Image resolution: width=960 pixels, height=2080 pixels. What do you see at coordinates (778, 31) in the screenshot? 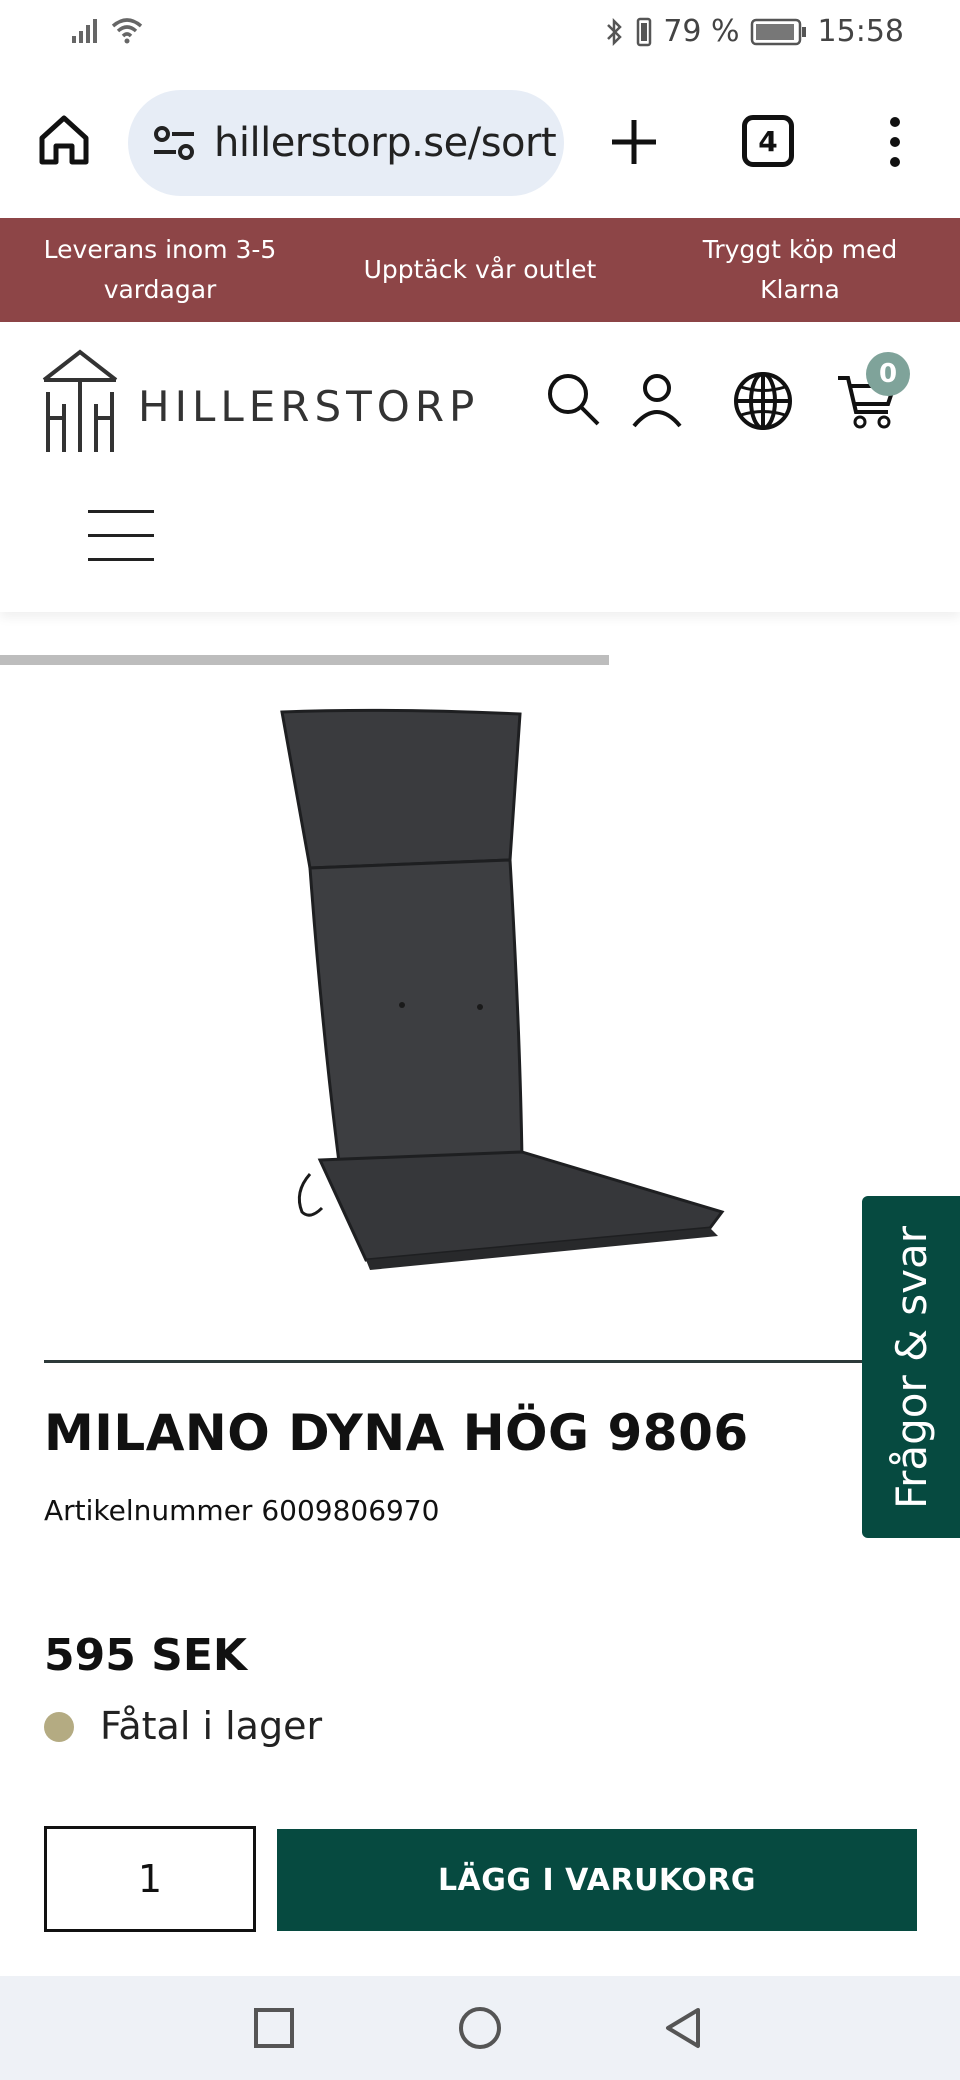
I see `battery-icon` at bounding box center [778, 31].